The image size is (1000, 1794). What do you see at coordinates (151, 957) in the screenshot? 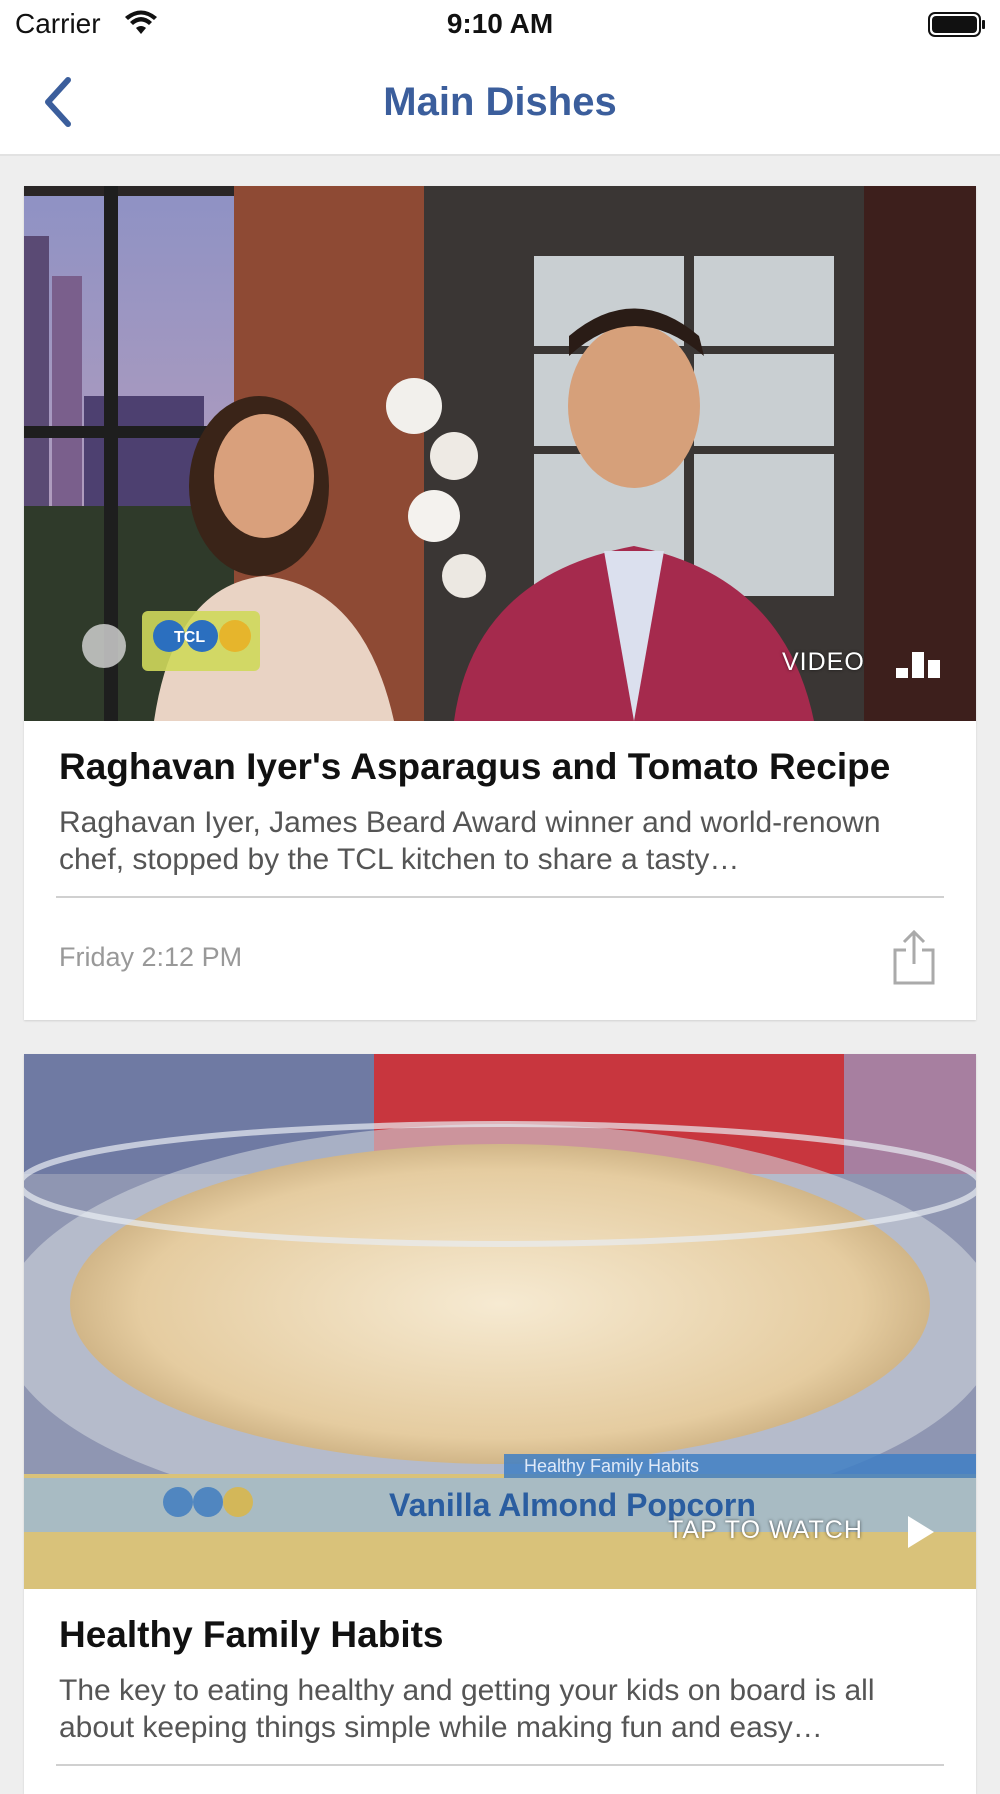
I see `article-timestamp: Friday 2:12 PM` at bounding box center [151, 957].